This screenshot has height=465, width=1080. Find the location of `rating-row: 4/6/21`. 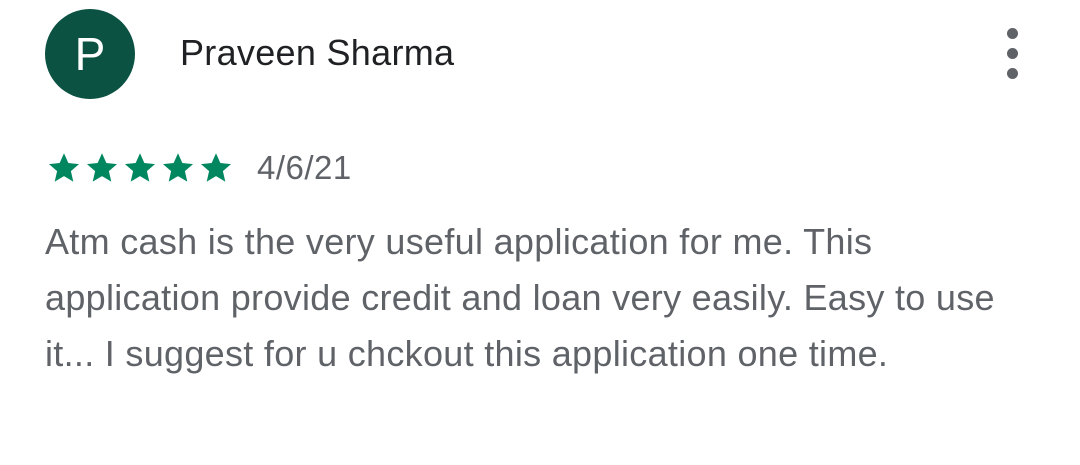

rating-row: 4/6/21 is located at coordinates (198, 168).